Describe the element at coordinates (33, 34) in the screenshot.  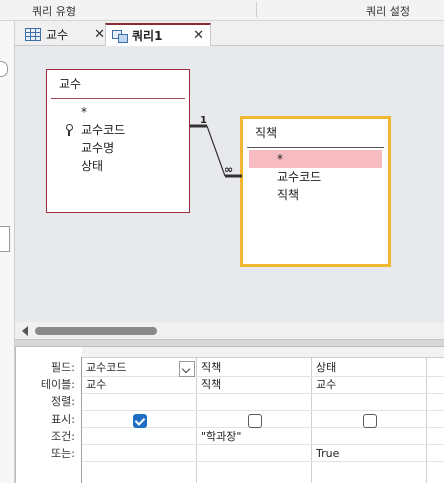
I see `table-icon` at that location.